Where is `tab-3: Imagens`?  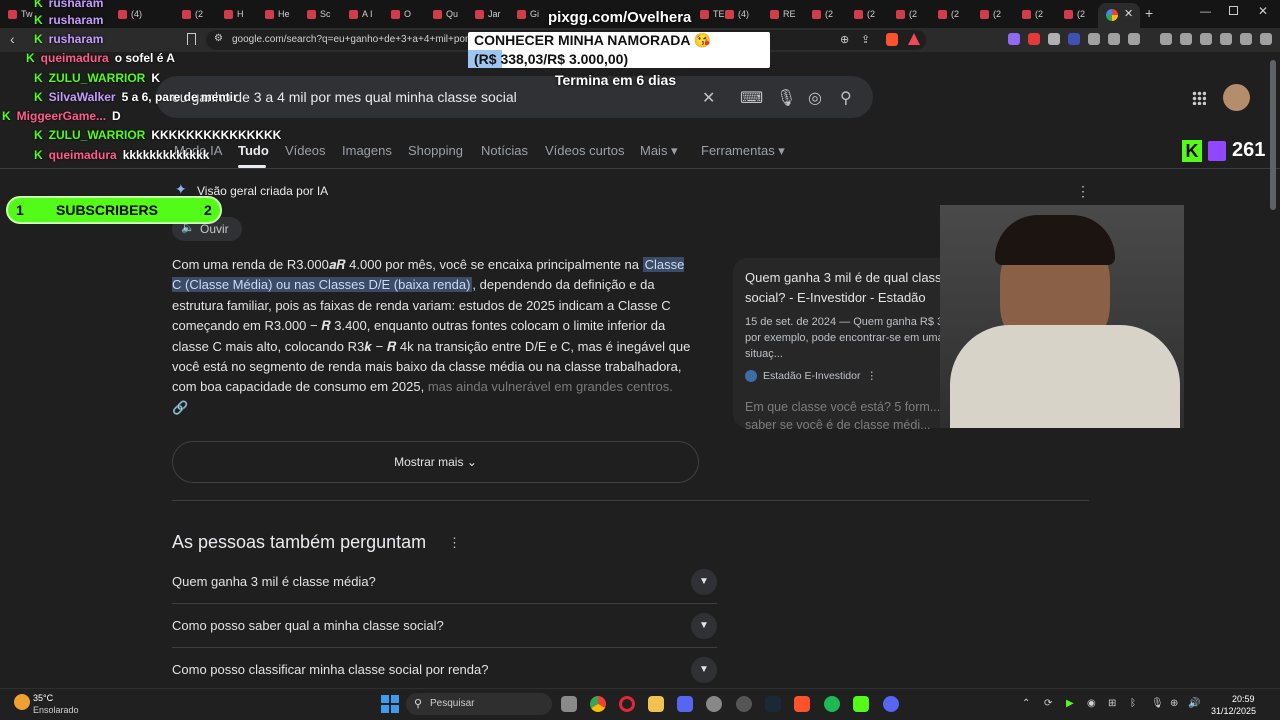 tab-3: Imagens is located at coordinates (367, 150).